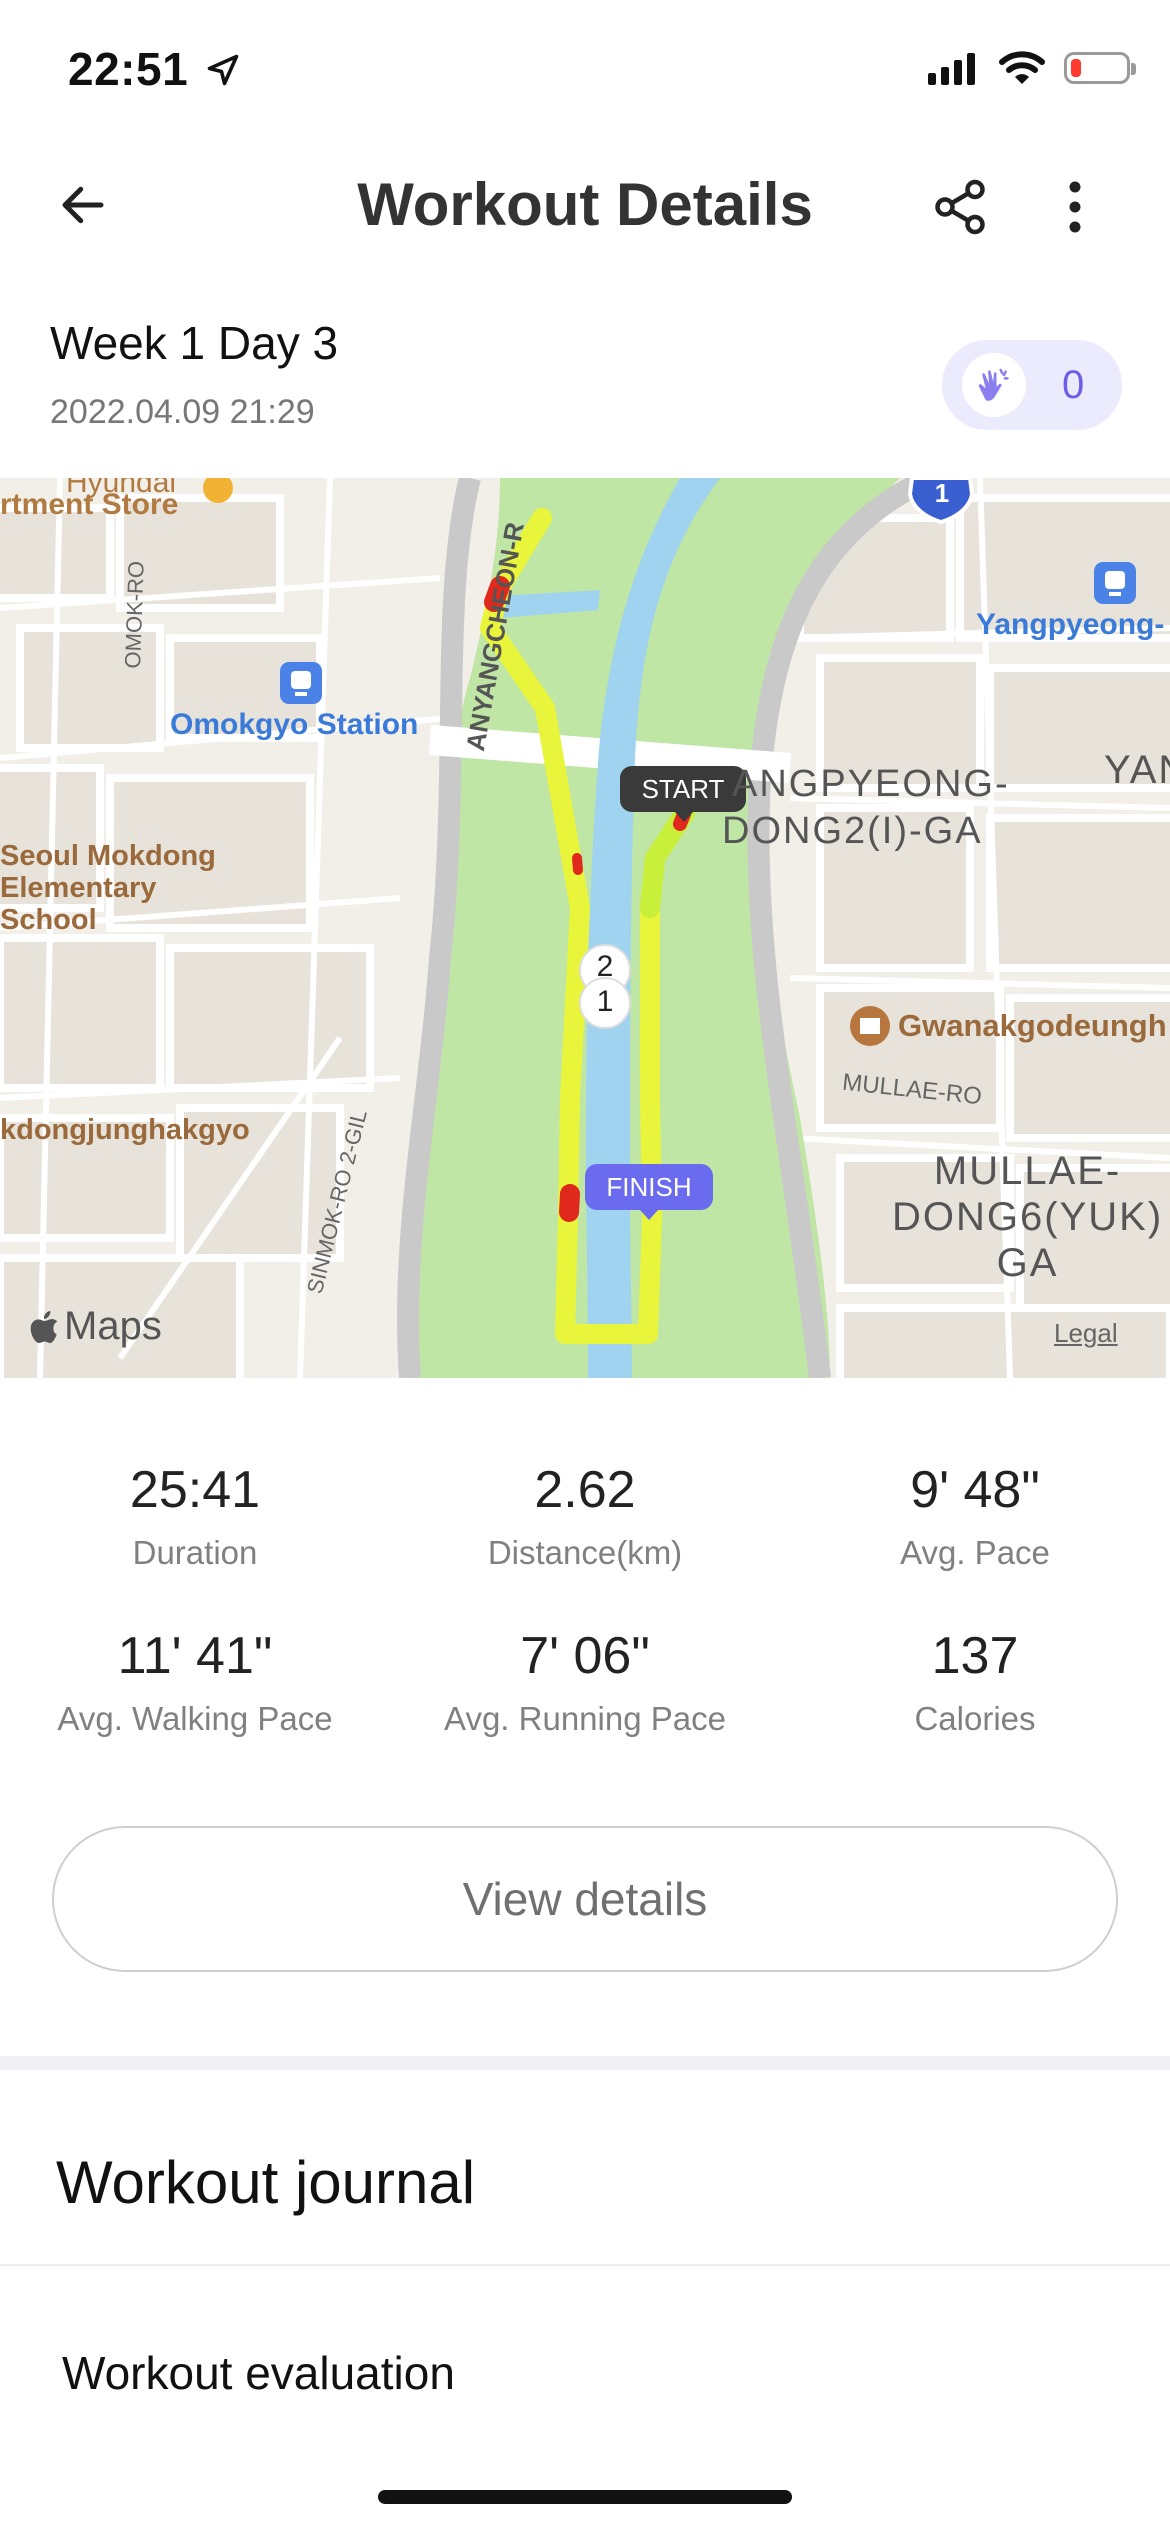 The width and height of the screenshot is (1170, 2532). What do you see at coordinates (605, 966) in the screenshot?
I see `km-marker-2-label: 2` at bounding box center [605, 966].